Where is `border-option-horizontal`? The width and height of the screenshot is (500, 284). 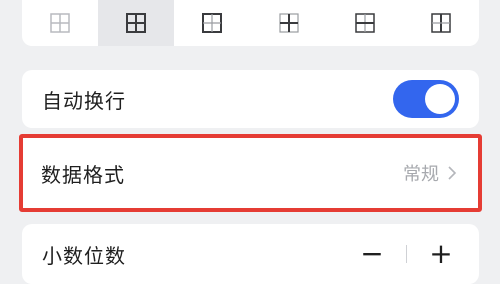 border-option-horizontal is located at coordinates (365, 23).